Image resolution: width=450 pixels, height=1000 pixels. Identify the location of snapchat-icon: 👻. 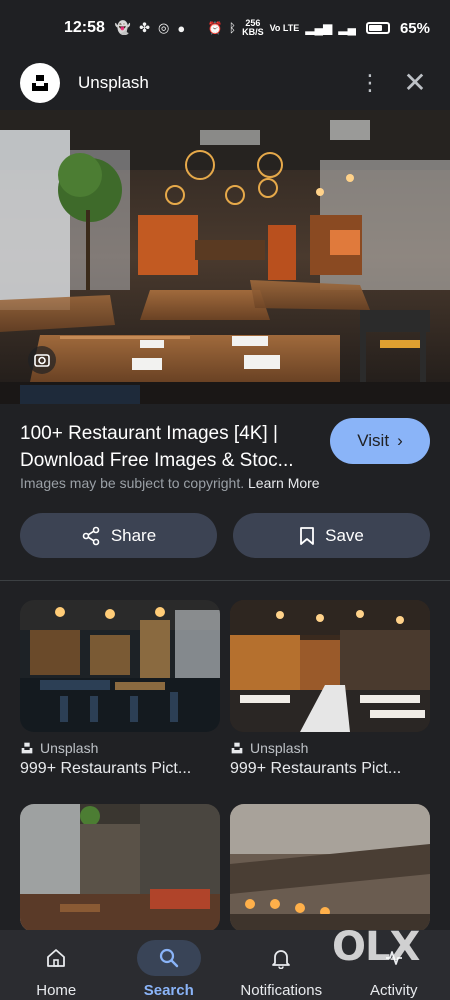
(123, 27).